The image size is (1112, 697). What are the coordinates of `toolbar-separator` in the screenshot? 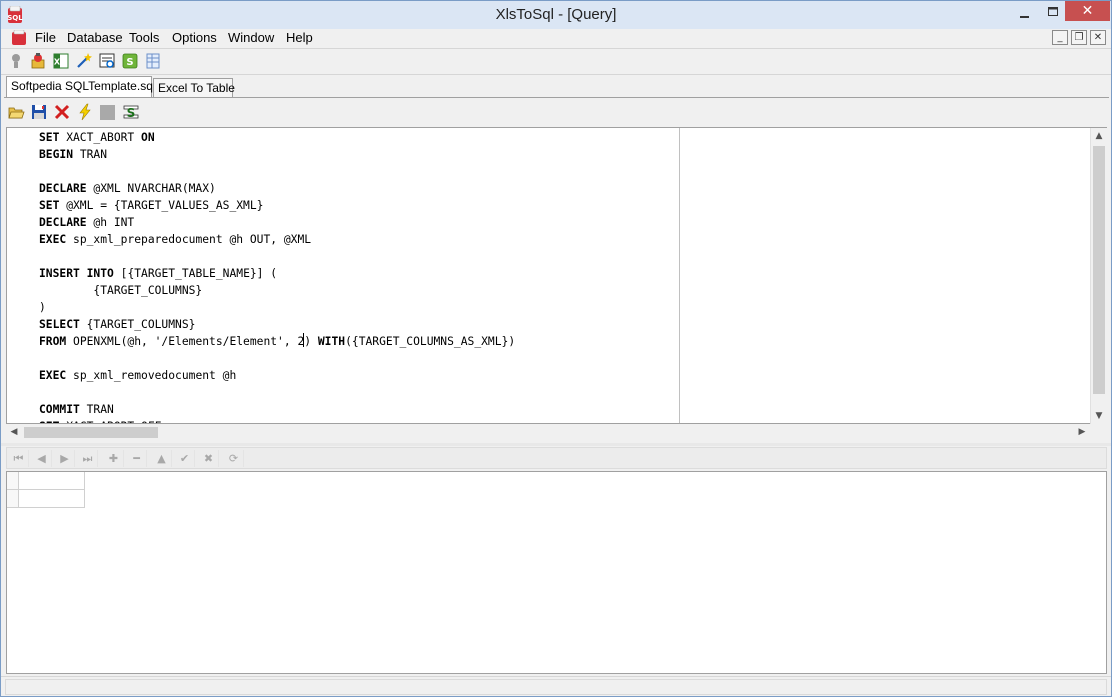 It's located at (556, 74).